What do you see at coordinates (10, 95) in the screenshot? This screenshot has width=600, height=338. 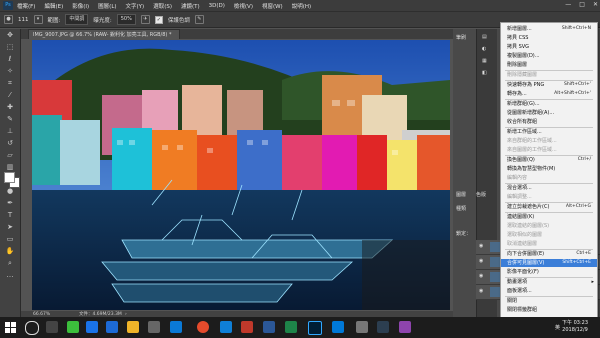 I see `eyedropper-tool-icon: ⁄` at bounding box center [10, 95].